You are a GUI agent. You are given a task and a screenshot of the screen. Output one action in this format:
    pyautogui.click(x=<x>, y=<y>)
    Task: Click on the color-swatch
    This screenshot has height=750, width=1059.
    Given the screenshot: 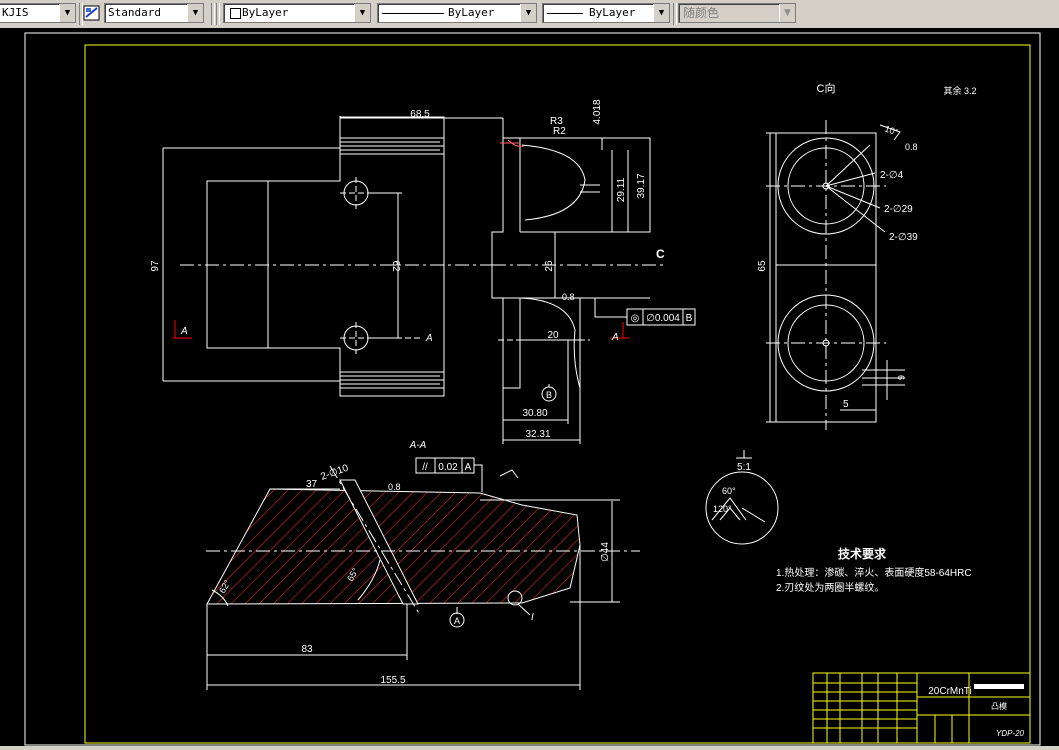 What is the action you would take?
    pyautogui.click(x=235, y=13)
    